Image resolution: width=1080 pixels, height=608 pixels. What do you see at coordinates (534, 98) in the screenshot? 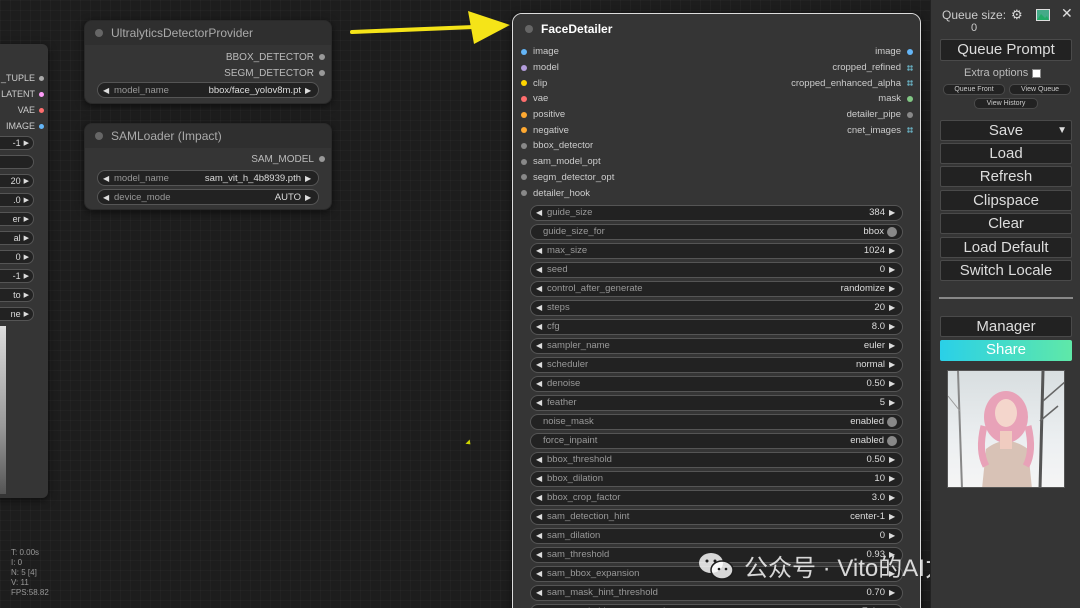
I see `input-vae: vae` at bounding box center [534, 98].